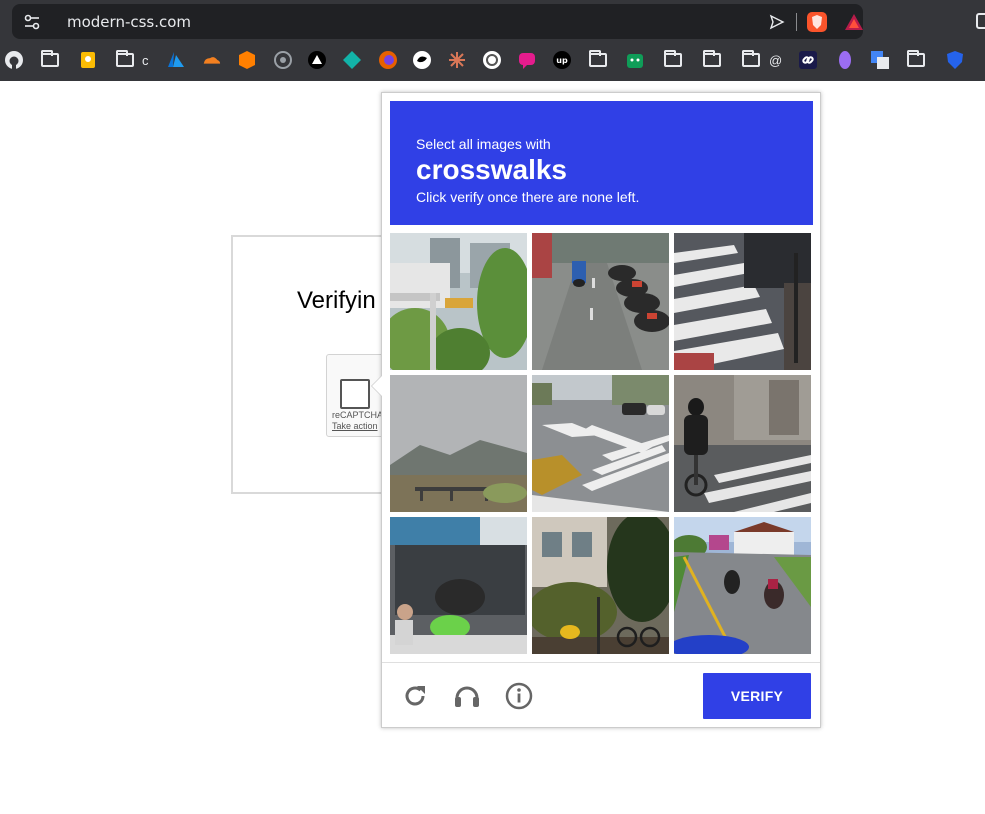  I want to click on github-icon, so click(14, 60).